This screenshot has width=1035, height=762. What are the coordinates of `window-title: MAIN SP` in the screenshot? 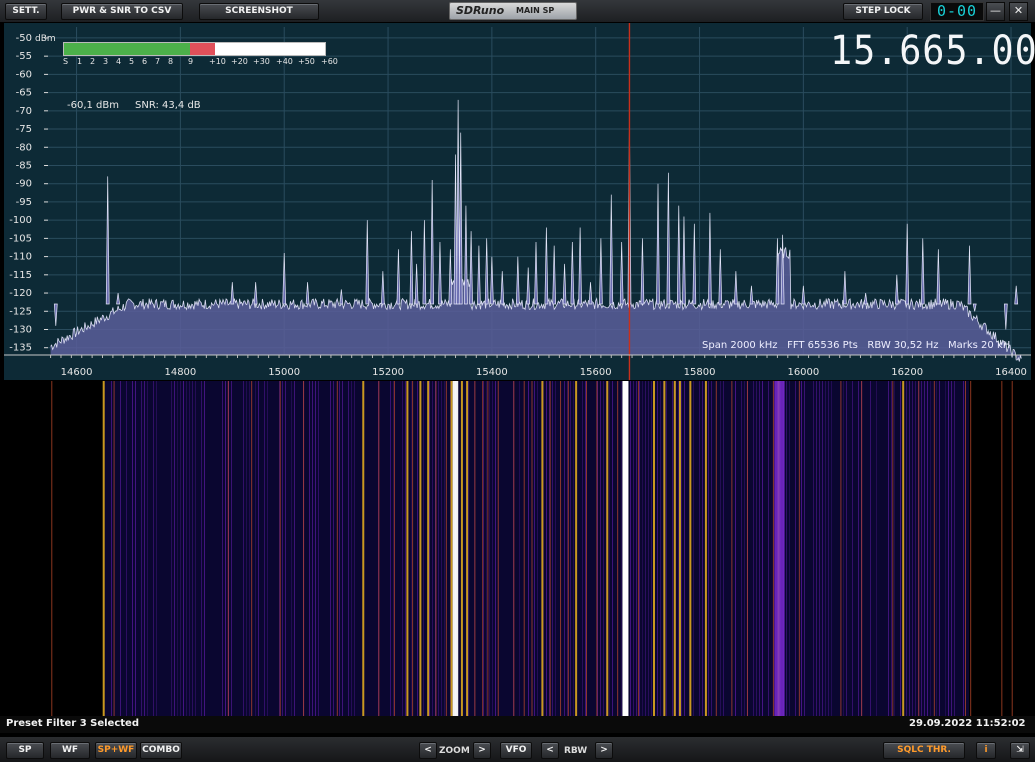 It's located at (535, 10).